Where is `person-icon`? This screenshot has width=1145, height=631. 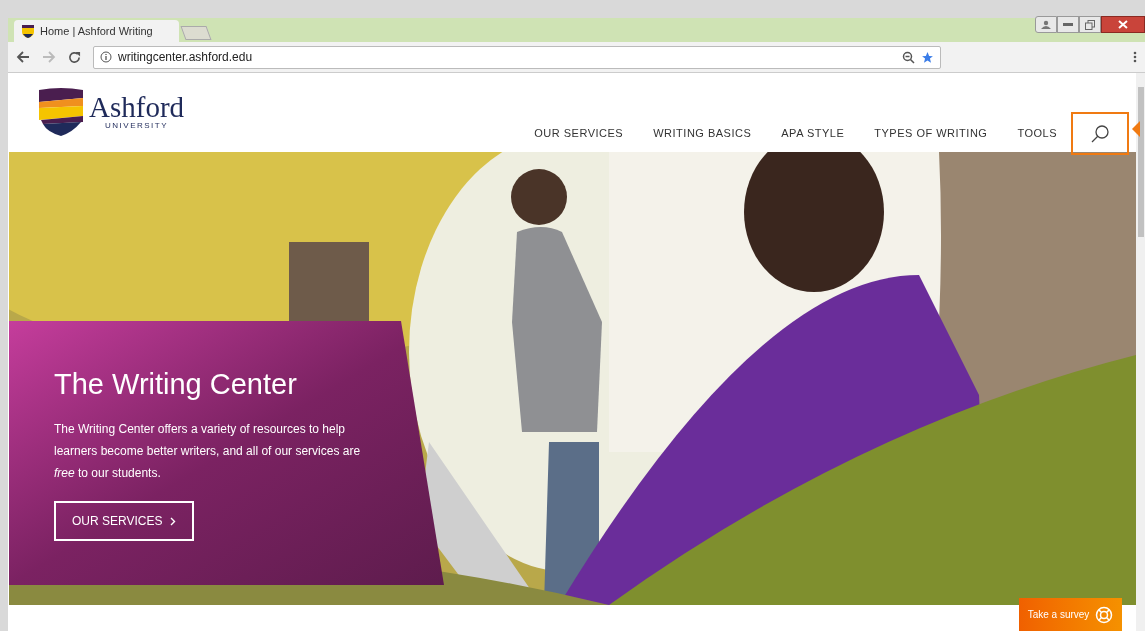 person-icon is located at coordinates (1046, 24).